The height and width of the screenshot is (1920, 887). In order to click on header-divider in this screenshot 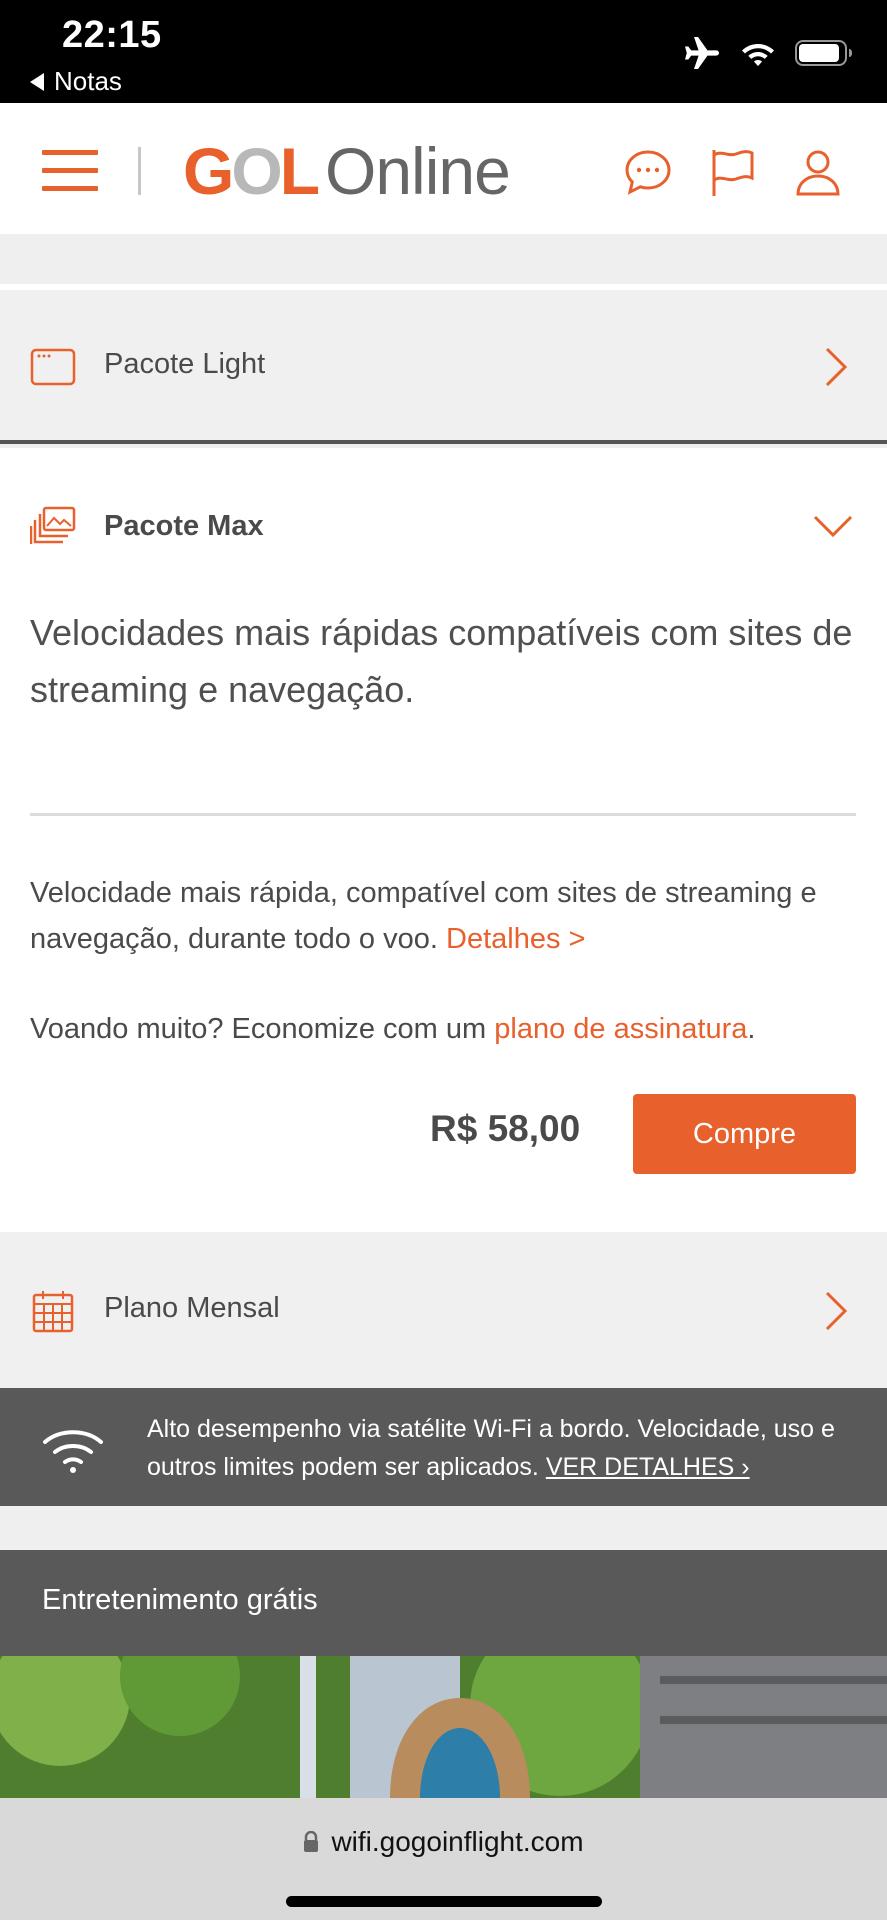, I will do `click(139, 171)`.